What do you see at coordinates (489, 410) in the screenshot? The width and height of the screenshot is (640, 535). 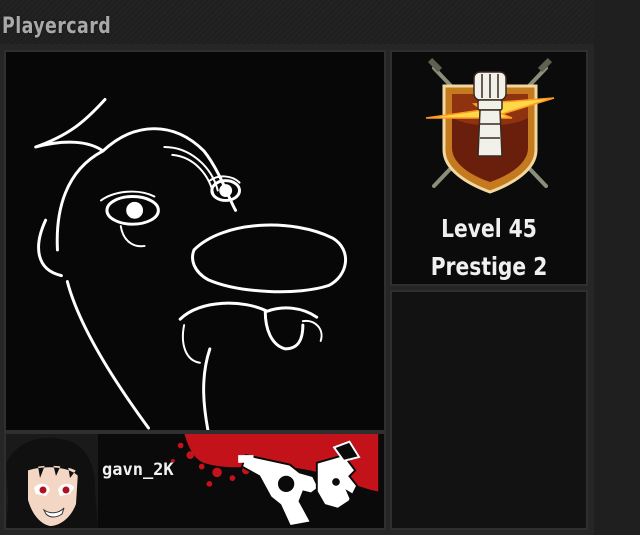 I see `empty-slot-panel` at bounding box center [489, 410].